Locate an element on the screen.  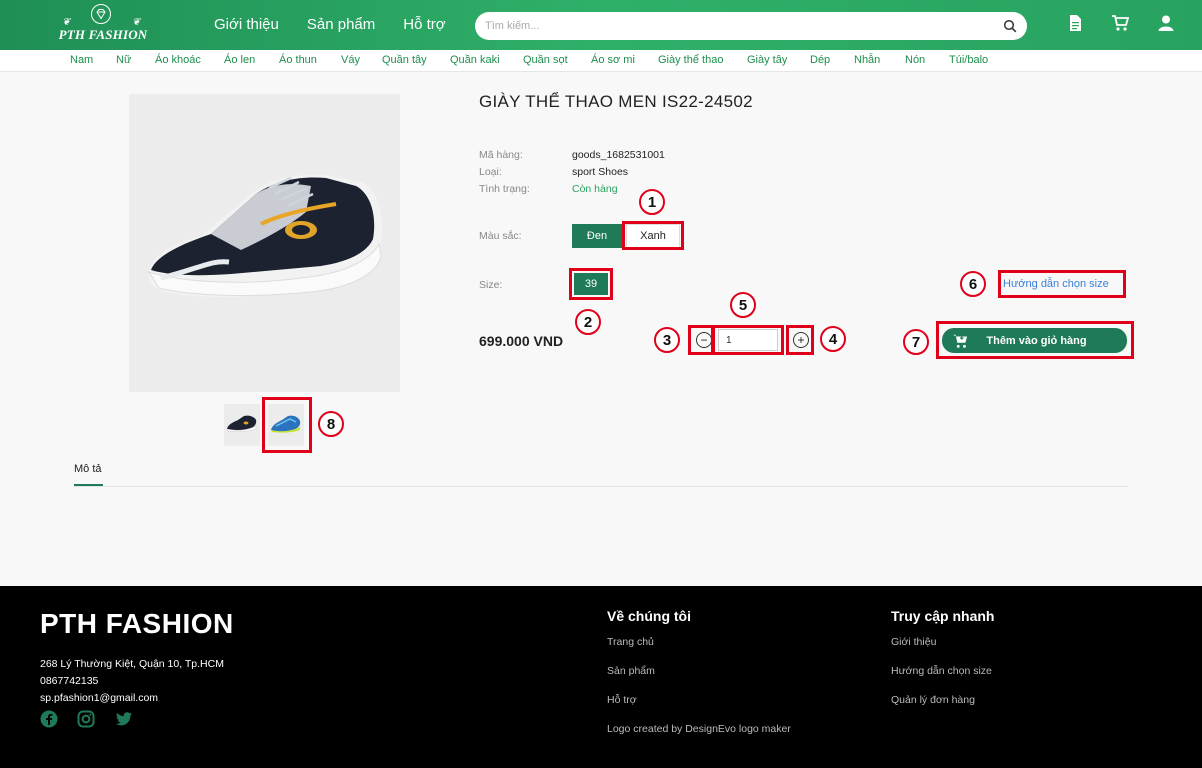
footer-about-title: Về chúng tôi is located at coordinates (649, 616).